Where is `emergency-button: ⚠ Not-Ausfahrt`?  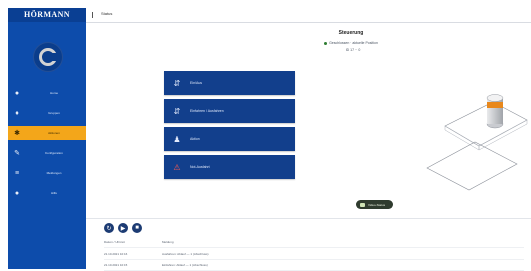
emergency-button: ⚠ Not-Ausfahrt is located at coordinates (229, 167).